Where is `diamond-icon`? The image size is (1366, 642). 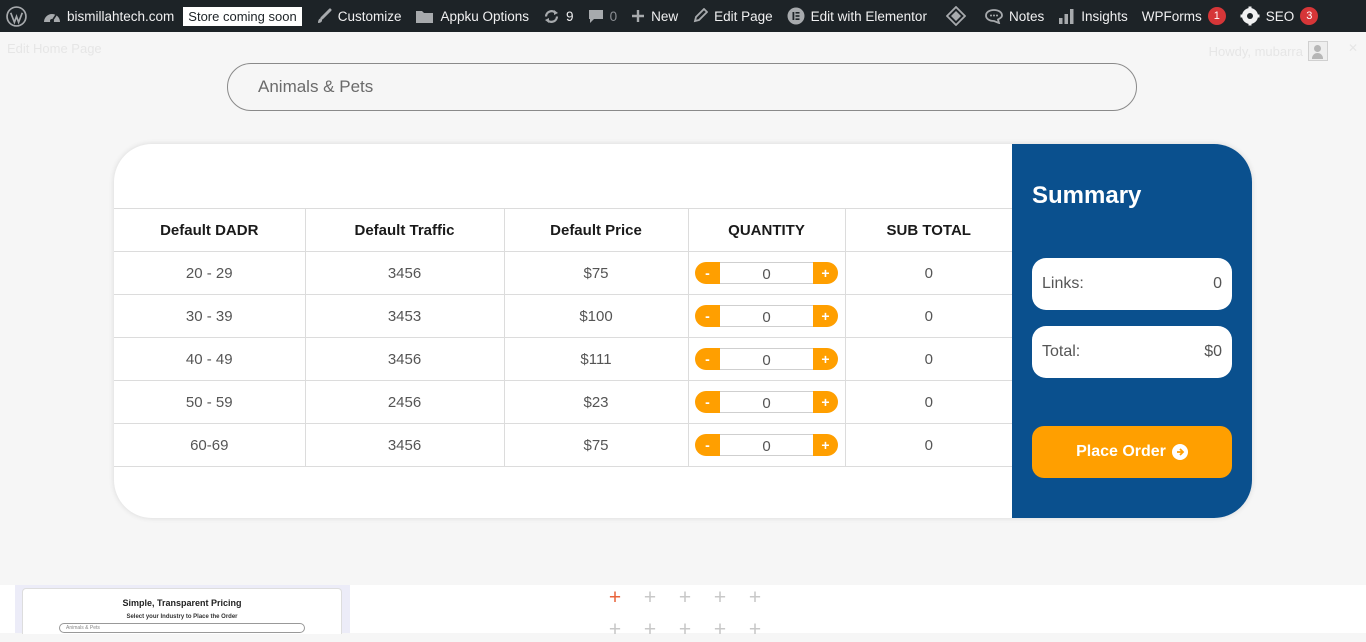 diamond-icon is located at coordinates (955, 16).